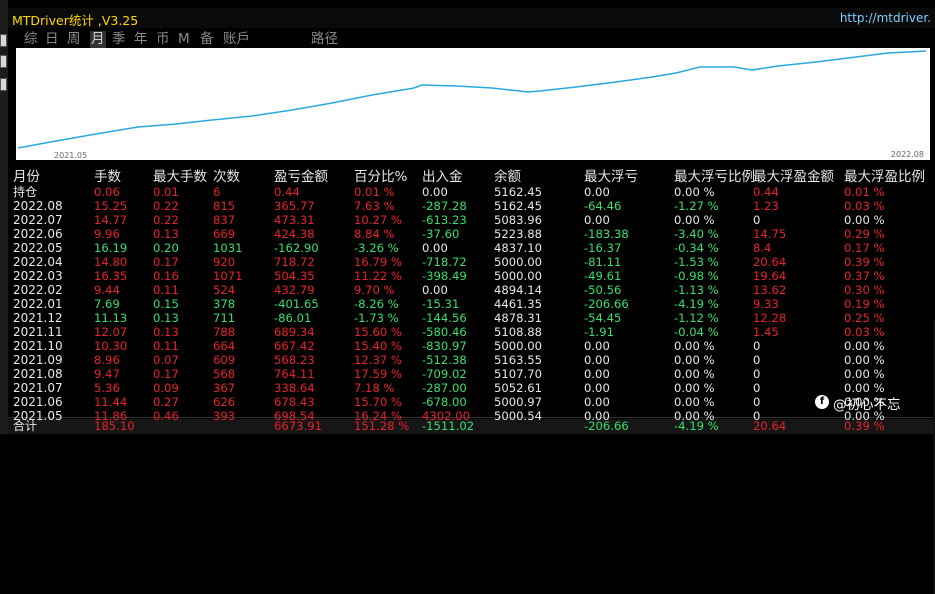  What do you see at coordinates (603, 318) in the screenshot?
I see `cell-fl: -54.45` at bounding box center [603, 318].